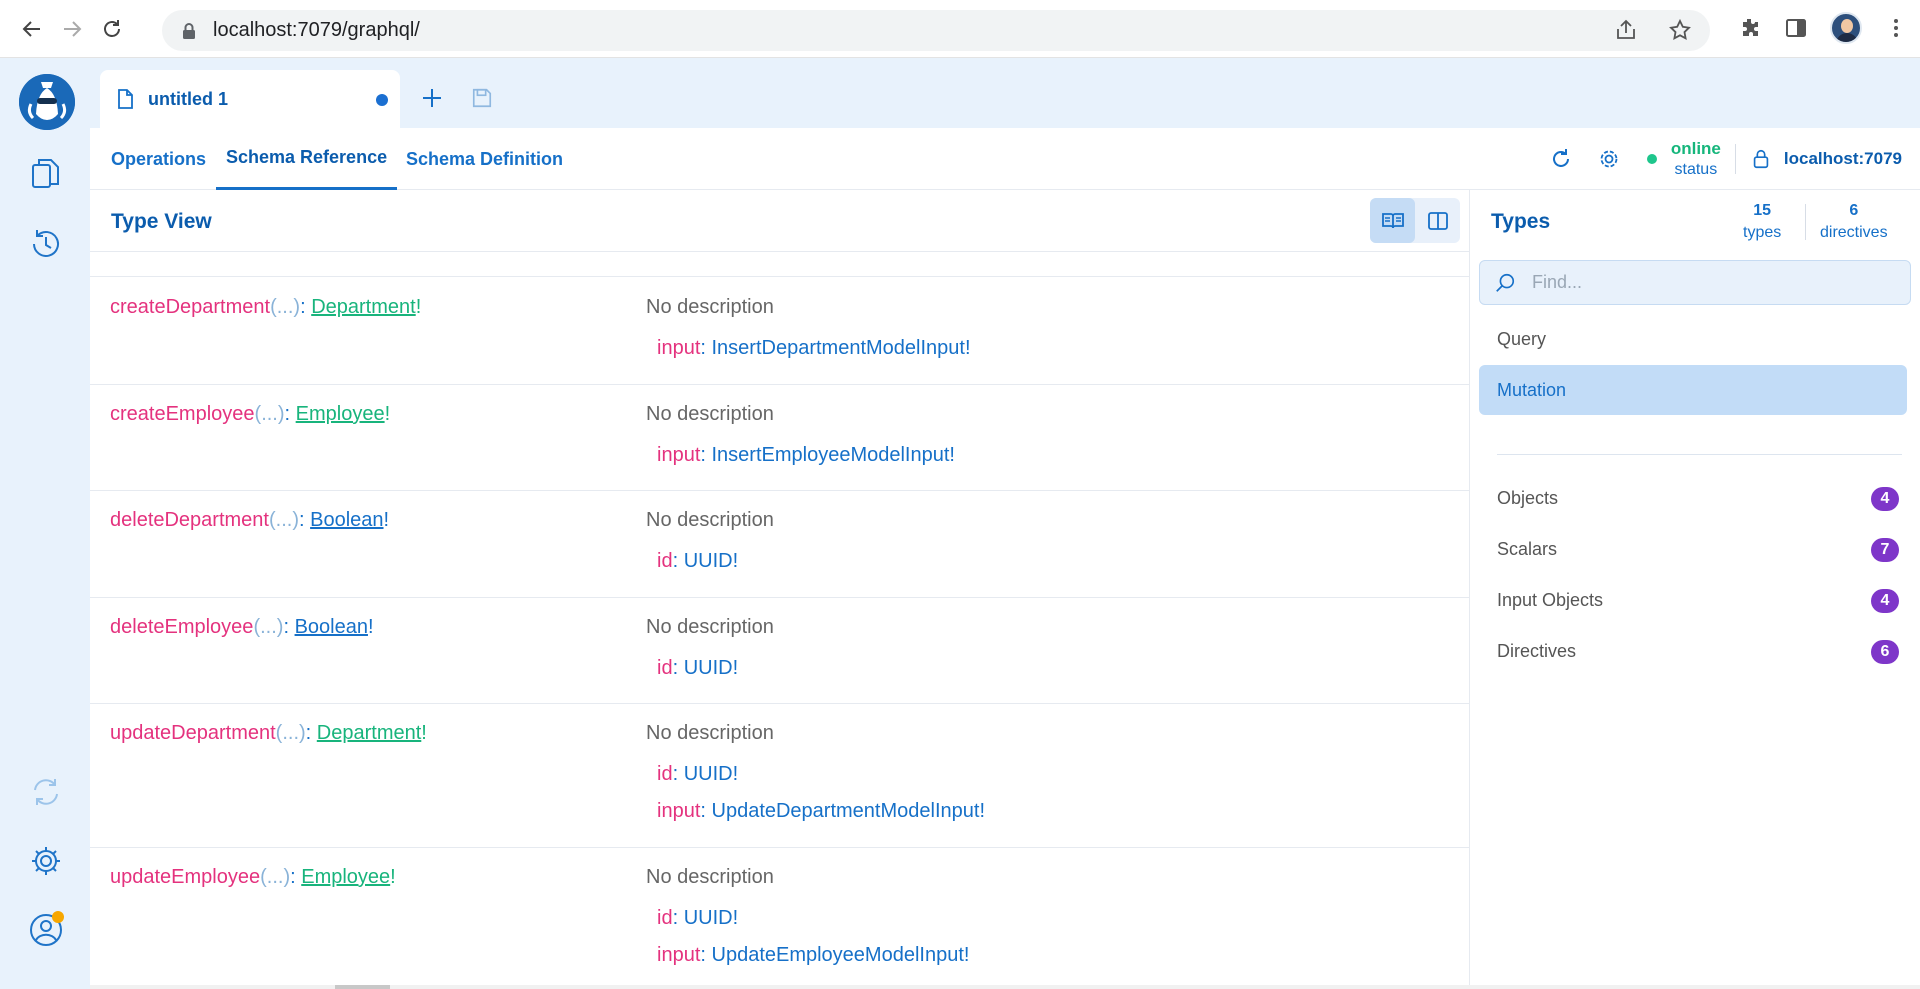  What do you see at coordinates (316, 30) in the screenshot?
I see `url-text: localhost:7079/graphql/` at bounding box center [316, 30].